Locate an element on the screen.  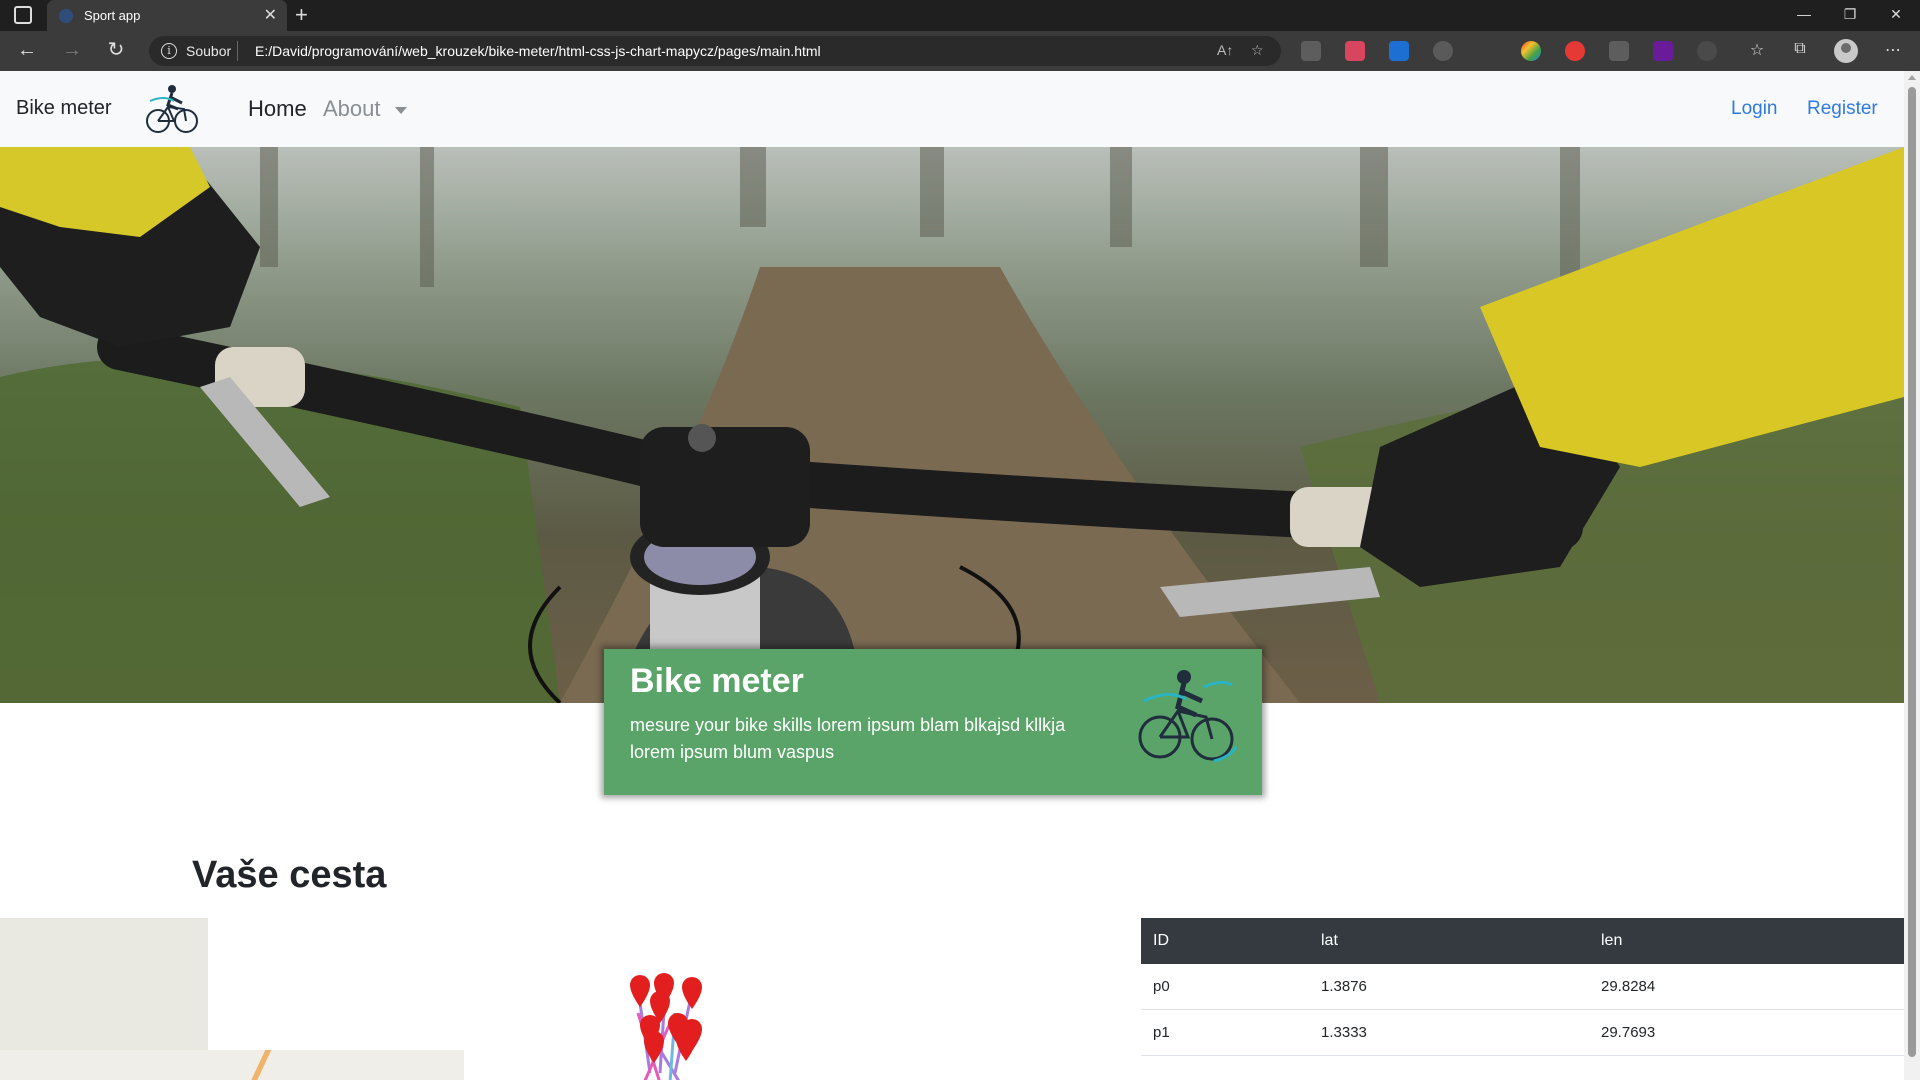
page-scrollbar is located at coordinates (1912, 575).